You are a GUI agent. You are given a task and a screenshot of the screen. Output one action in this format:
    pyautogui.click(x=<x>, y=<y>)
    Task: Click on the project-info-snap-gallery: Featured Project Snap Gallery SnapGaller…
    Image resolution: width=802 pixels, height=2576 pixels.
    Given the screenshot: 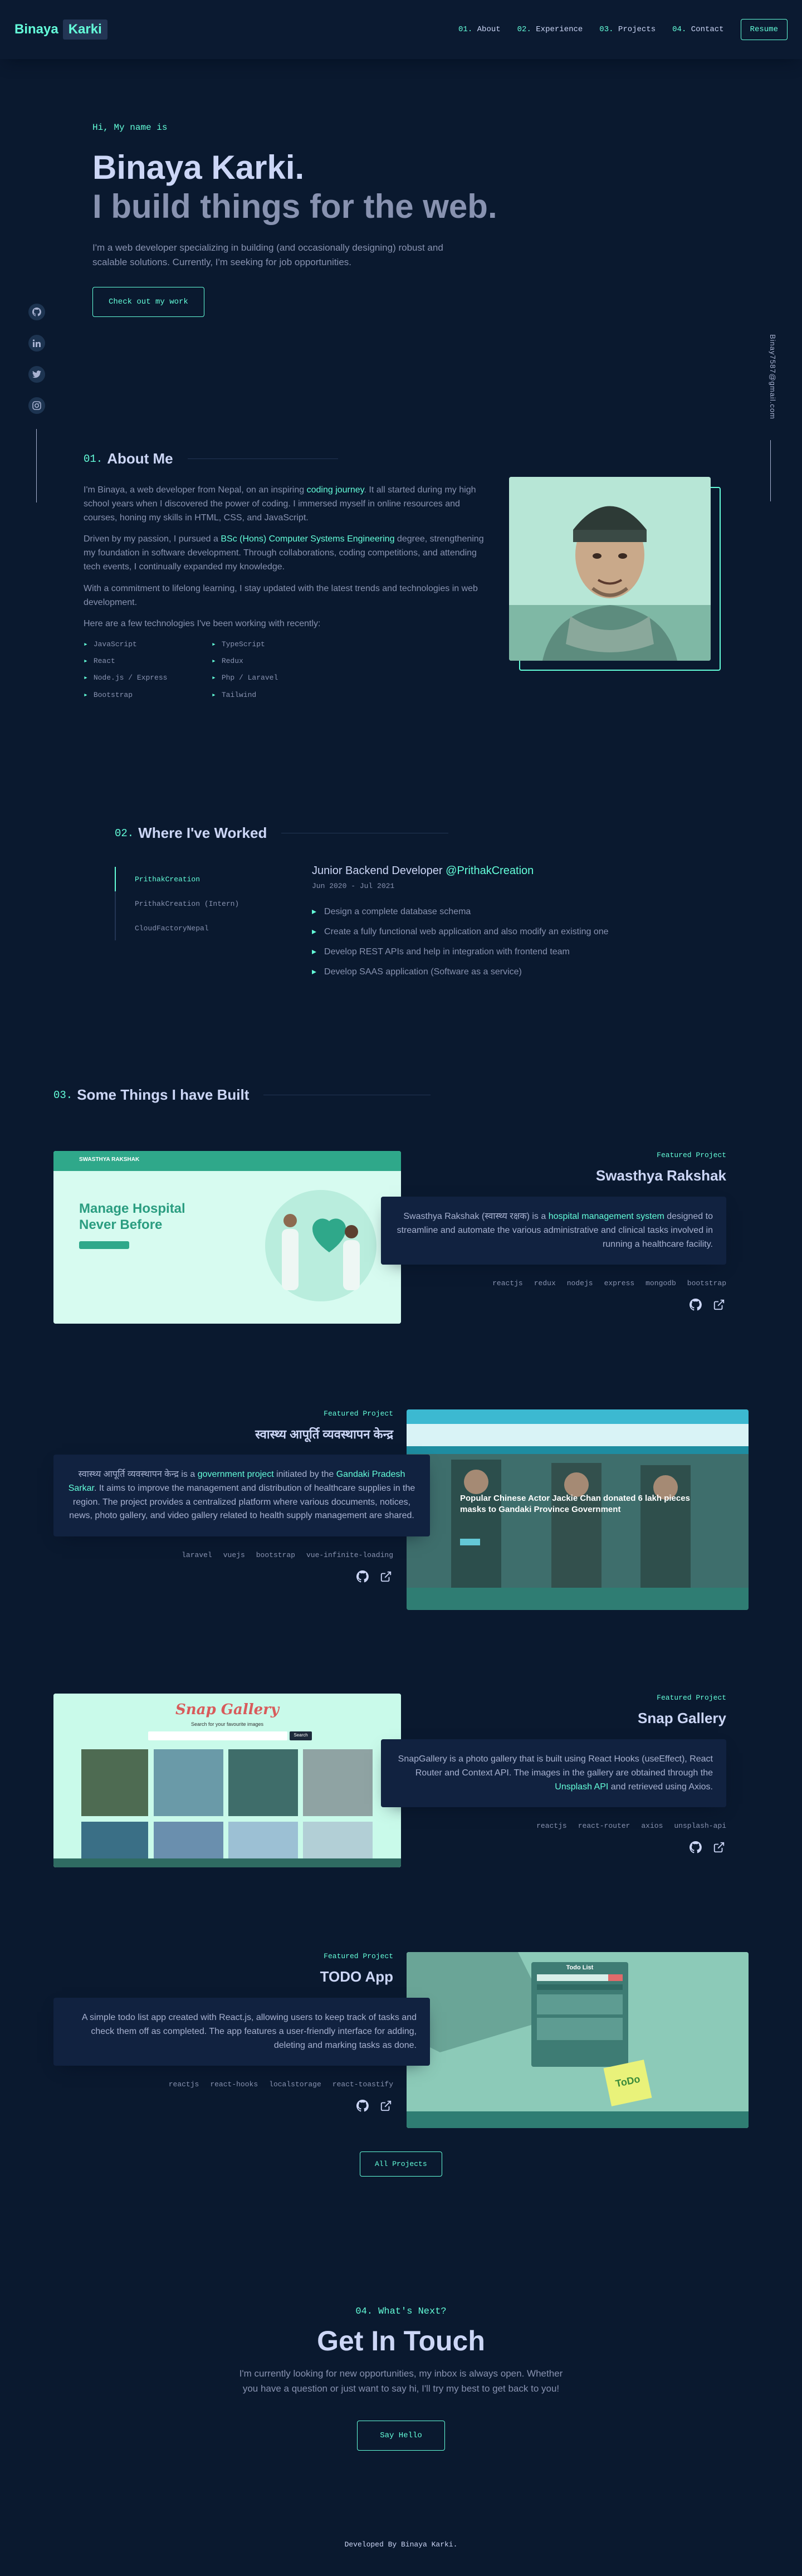 What is the action you would take?
    pyautogui.click(x=553, y=1774)
    